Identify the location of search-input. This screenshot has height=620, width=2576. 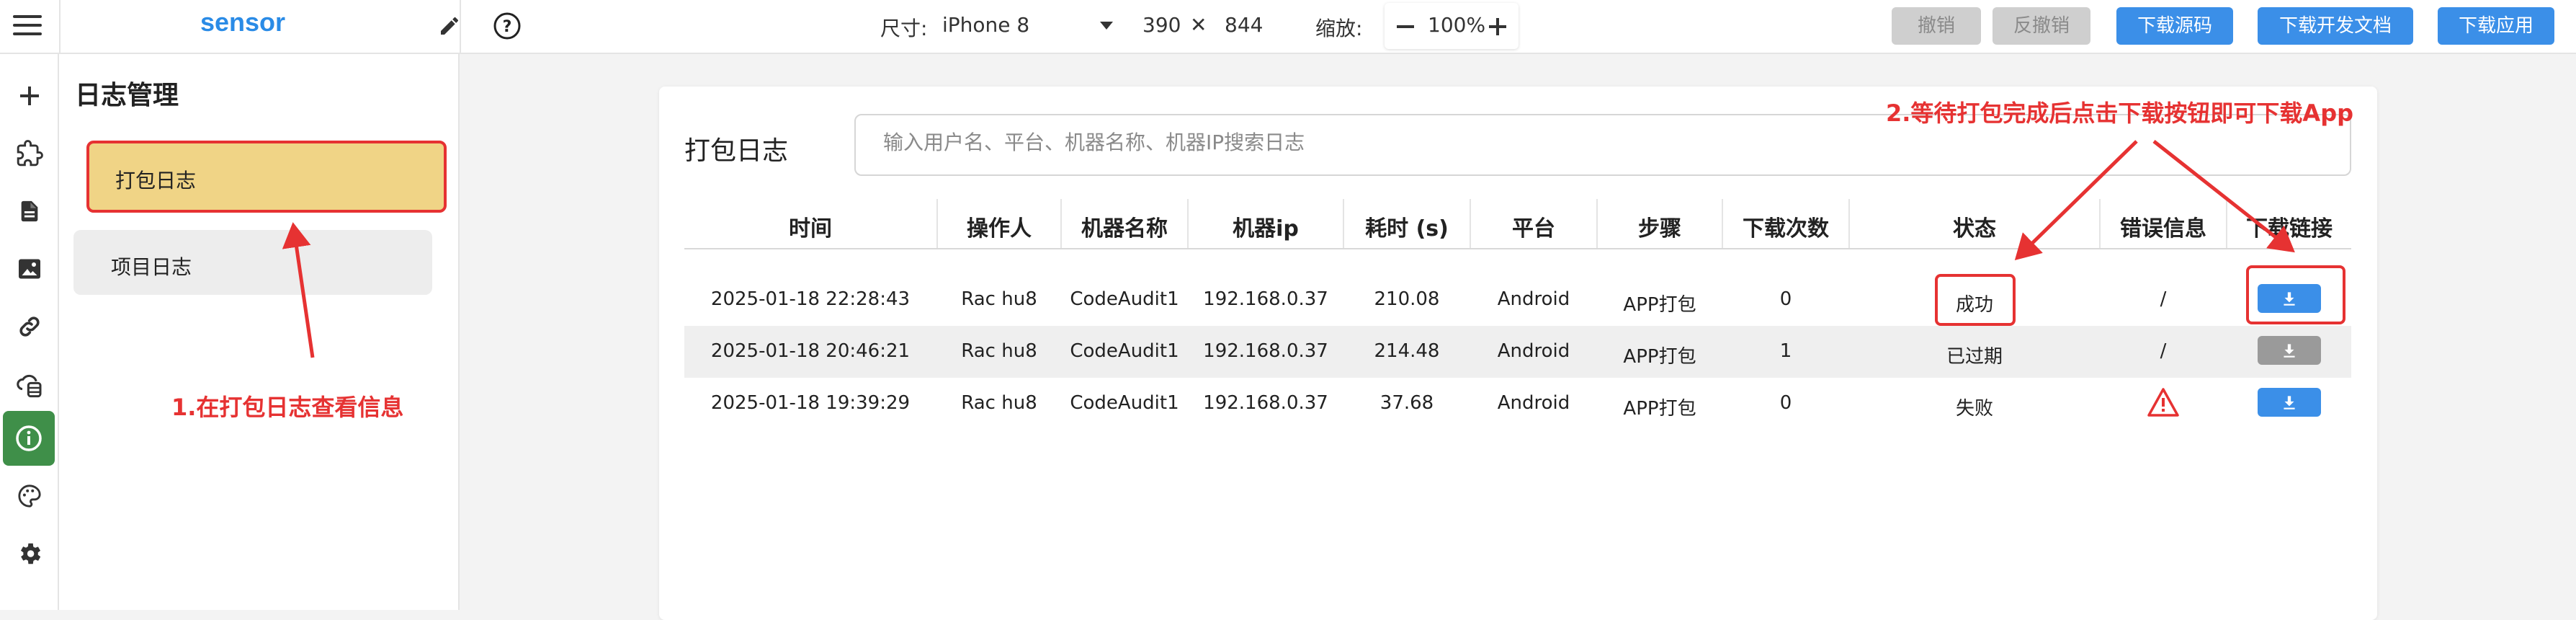
(1567, 142).